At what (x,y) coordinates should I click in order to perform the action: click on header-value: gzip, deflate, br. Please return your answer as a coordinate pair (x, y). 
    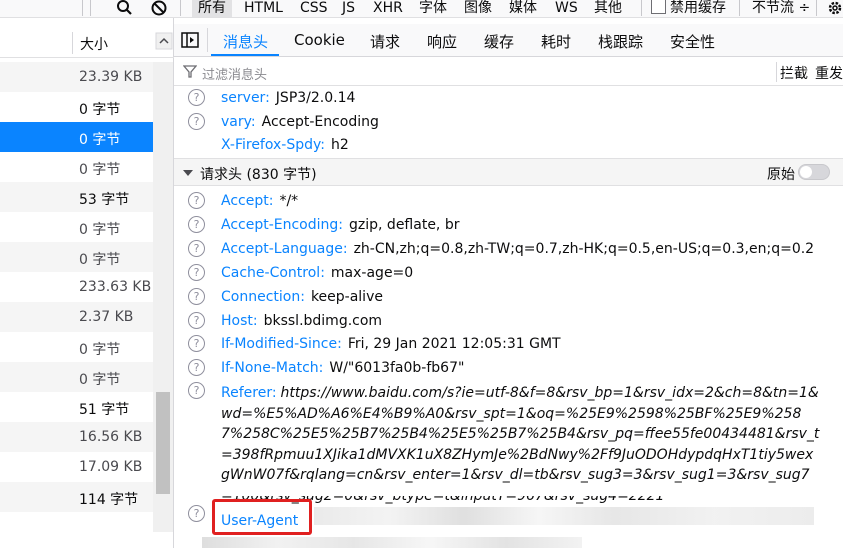
    Looking at the image, I should click on (404, 225).